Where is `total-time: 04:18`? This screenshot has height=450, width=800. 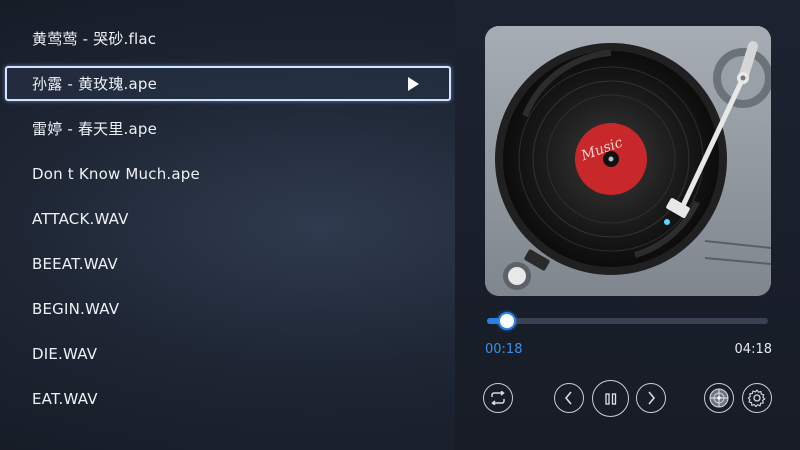
total-time: 04:18 is located at coordinates (753, 349).